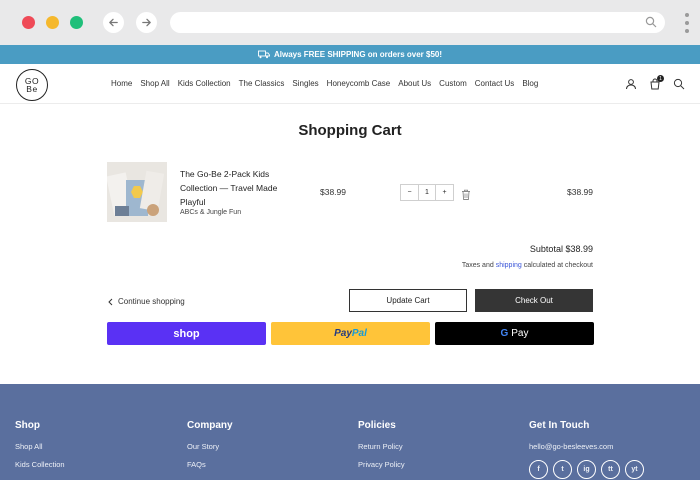 The image size is (700, 480). What do you see at coordinates (538, 469) in the screenshot?
I see `facebook-icon: f` at bounding box center [538, 469].